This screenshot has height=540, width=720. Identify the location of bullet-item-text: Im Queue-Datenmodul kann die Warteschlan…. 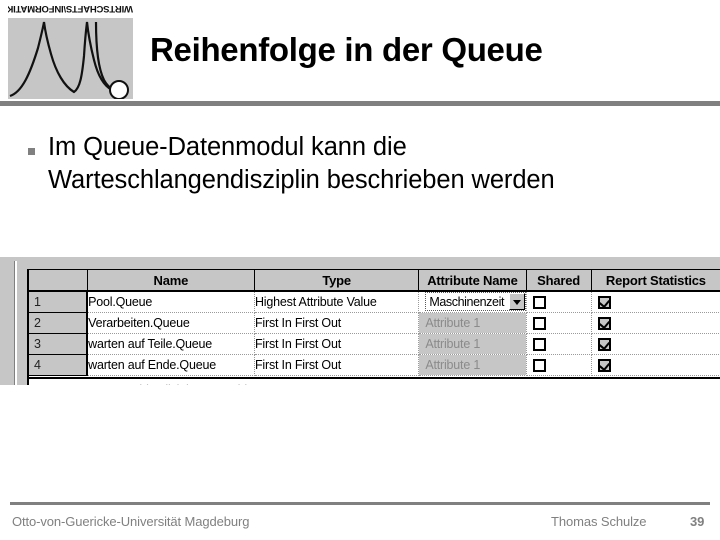
(301, 163).